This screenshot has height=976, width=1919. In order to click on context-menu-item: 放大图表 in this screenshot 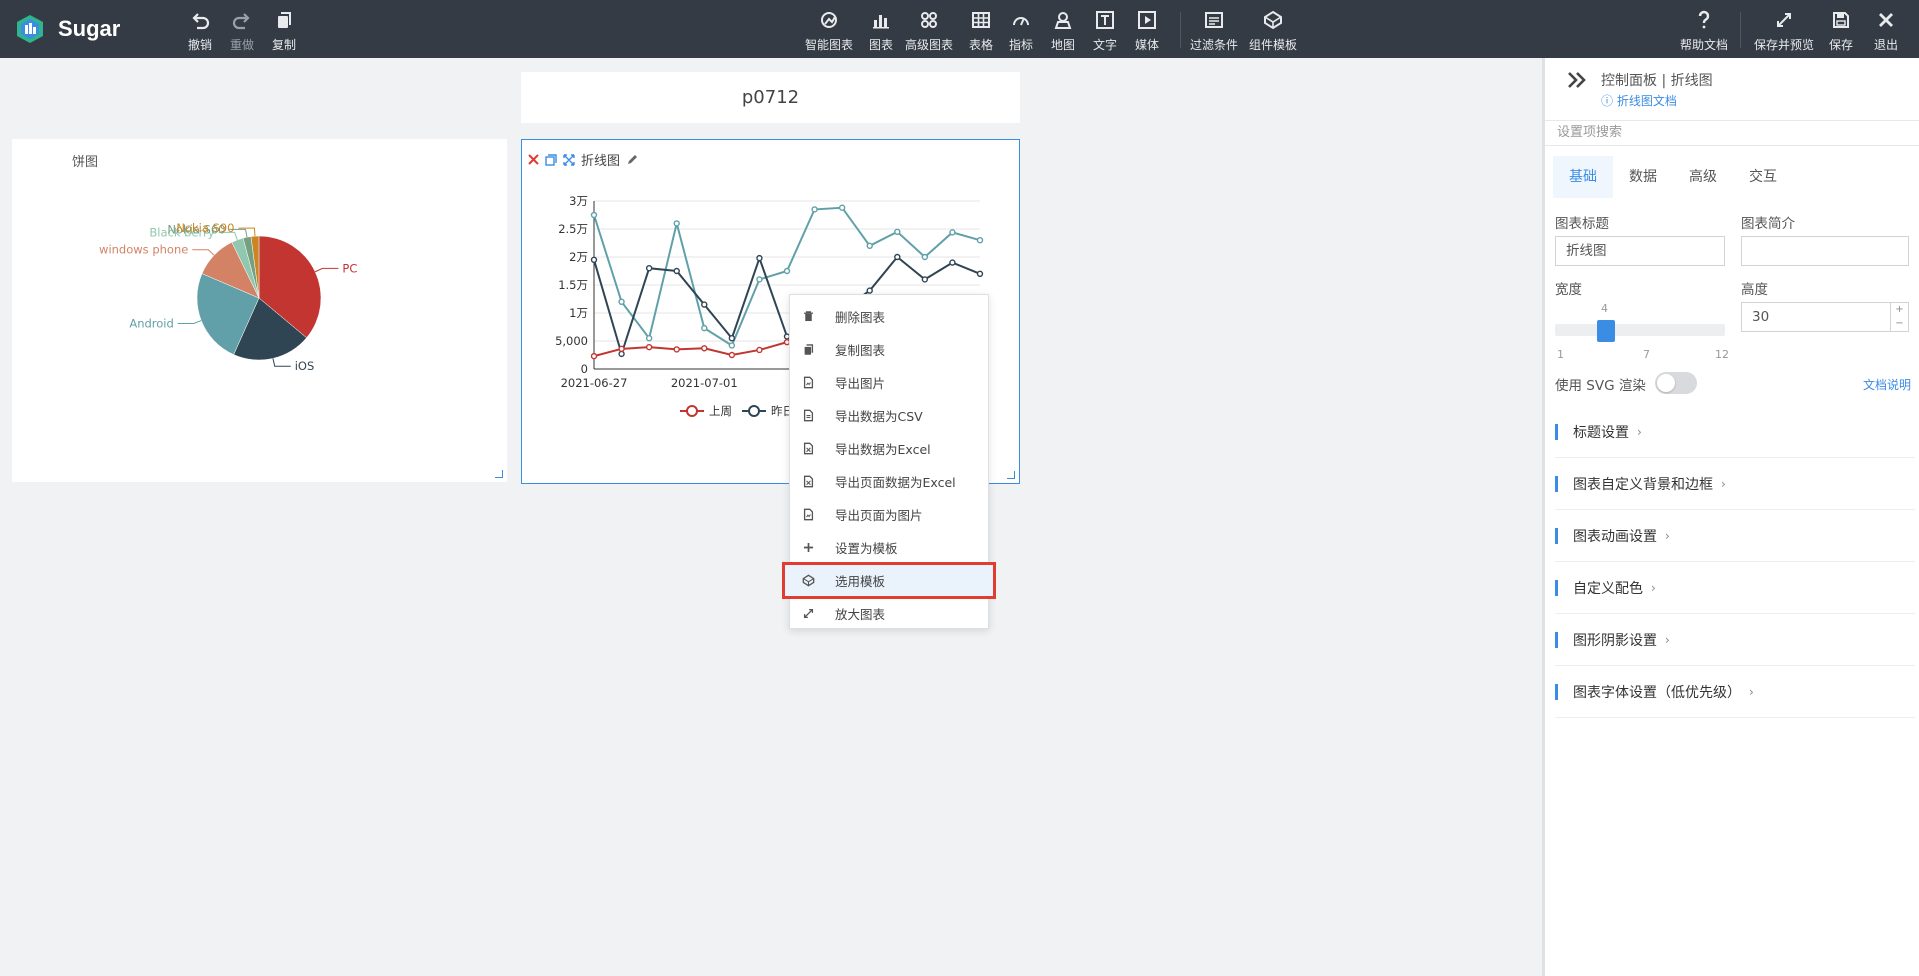, I will do `click(889, 613)`.